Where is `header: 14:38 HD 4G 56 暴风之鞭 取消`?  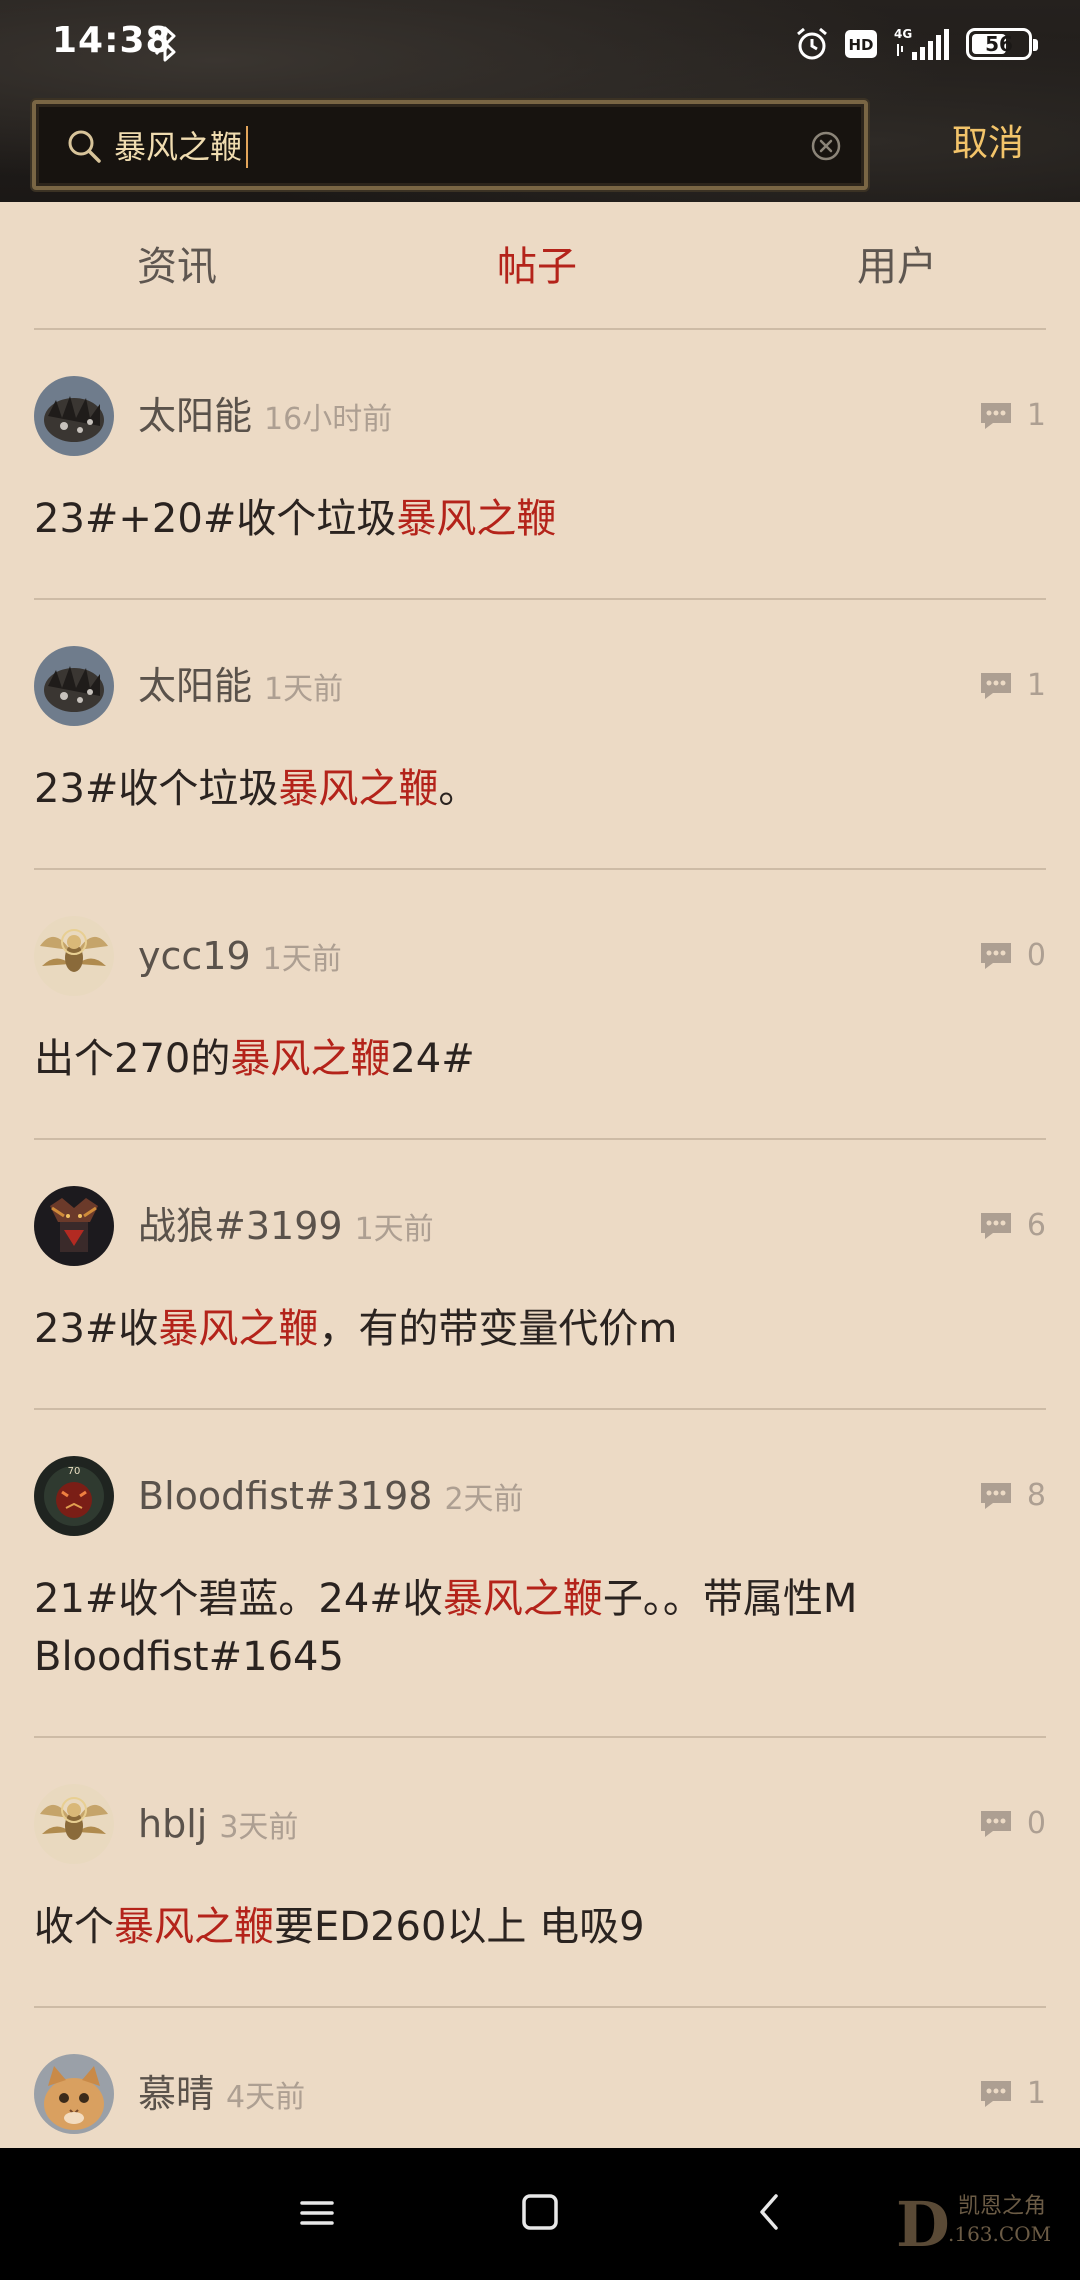 header: 14:38 HD 4G 56 暴风之鞭 取消 is located at coordinates (540, 101).